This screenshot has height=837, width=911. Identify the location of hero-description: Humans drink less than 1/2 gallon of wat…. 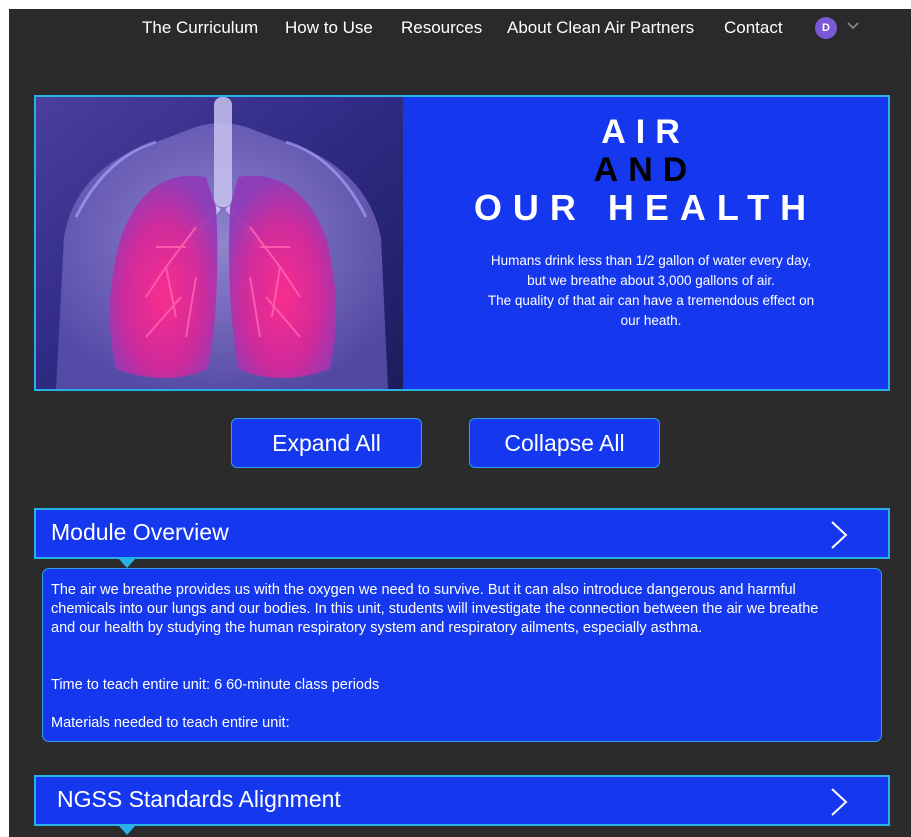
(651, 291).